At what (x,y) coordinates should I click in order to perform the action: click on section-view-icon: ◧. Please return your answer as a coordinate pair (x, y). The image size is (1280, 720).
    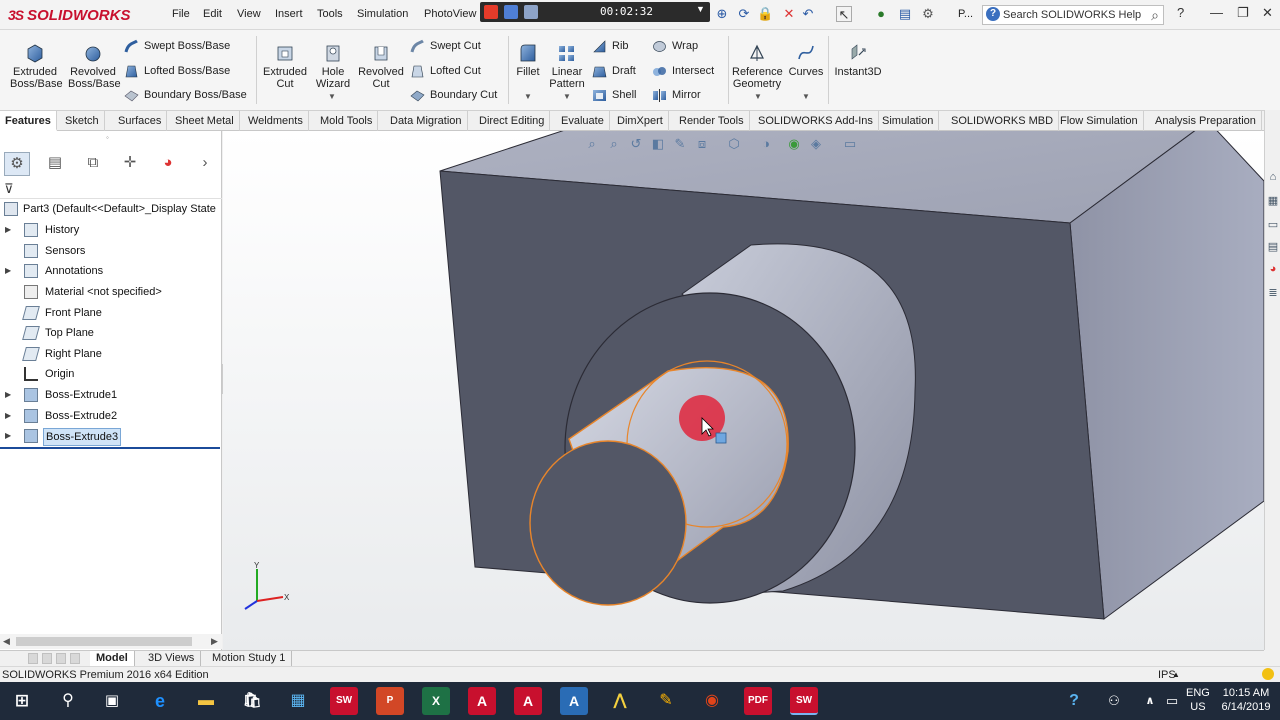
    Looking at the image, I should click on (658, 144).